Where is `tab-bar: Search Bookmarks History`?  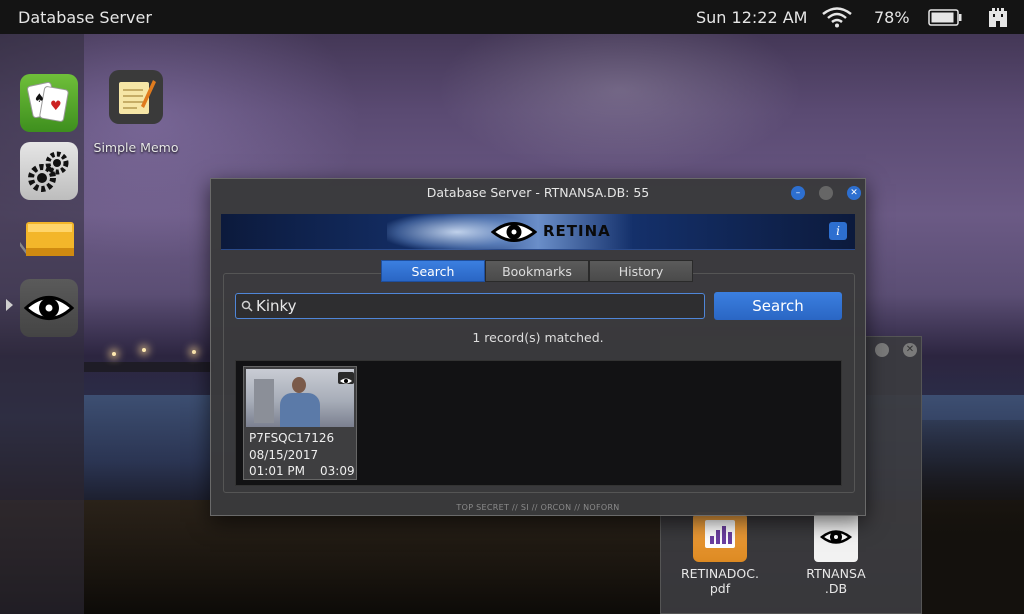
tab-bar: Search Bookmarks History is located at coordinates (537, 271).